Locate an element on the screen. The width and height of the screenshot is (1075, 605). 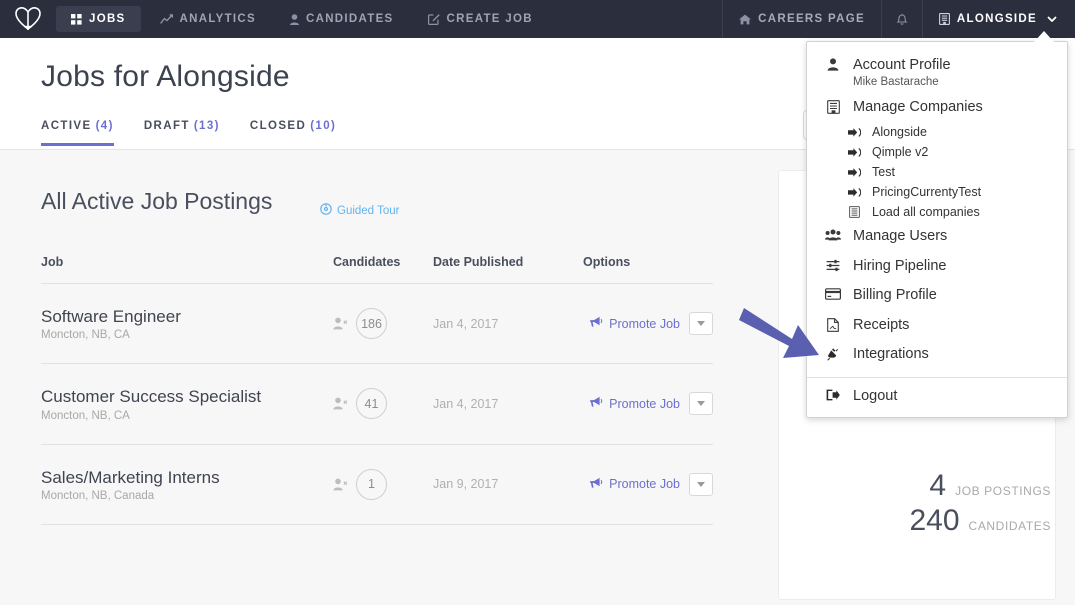
column-header-date: Date Published is located at coordinates (508, 269).